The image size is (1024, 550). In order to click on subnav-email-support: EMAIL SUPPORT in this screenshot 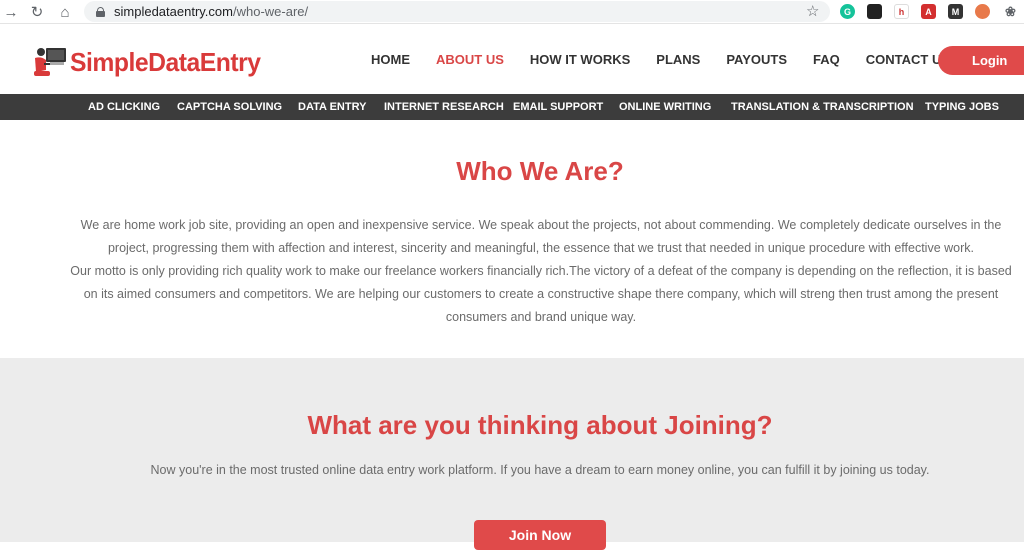, I will do `click(558, 107)`.